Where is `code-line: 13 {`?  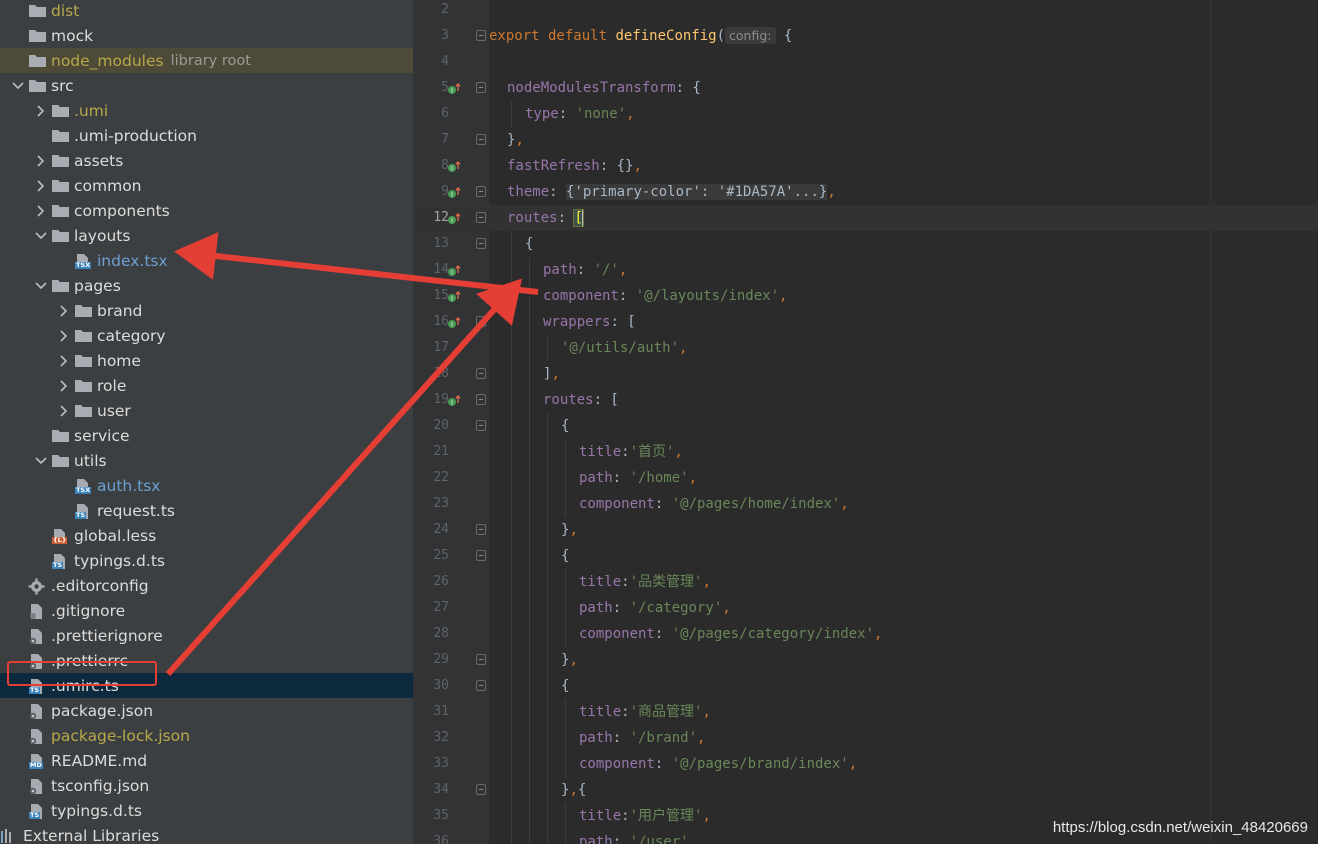 code-line: 13 { is located at coordinates (865, 244).